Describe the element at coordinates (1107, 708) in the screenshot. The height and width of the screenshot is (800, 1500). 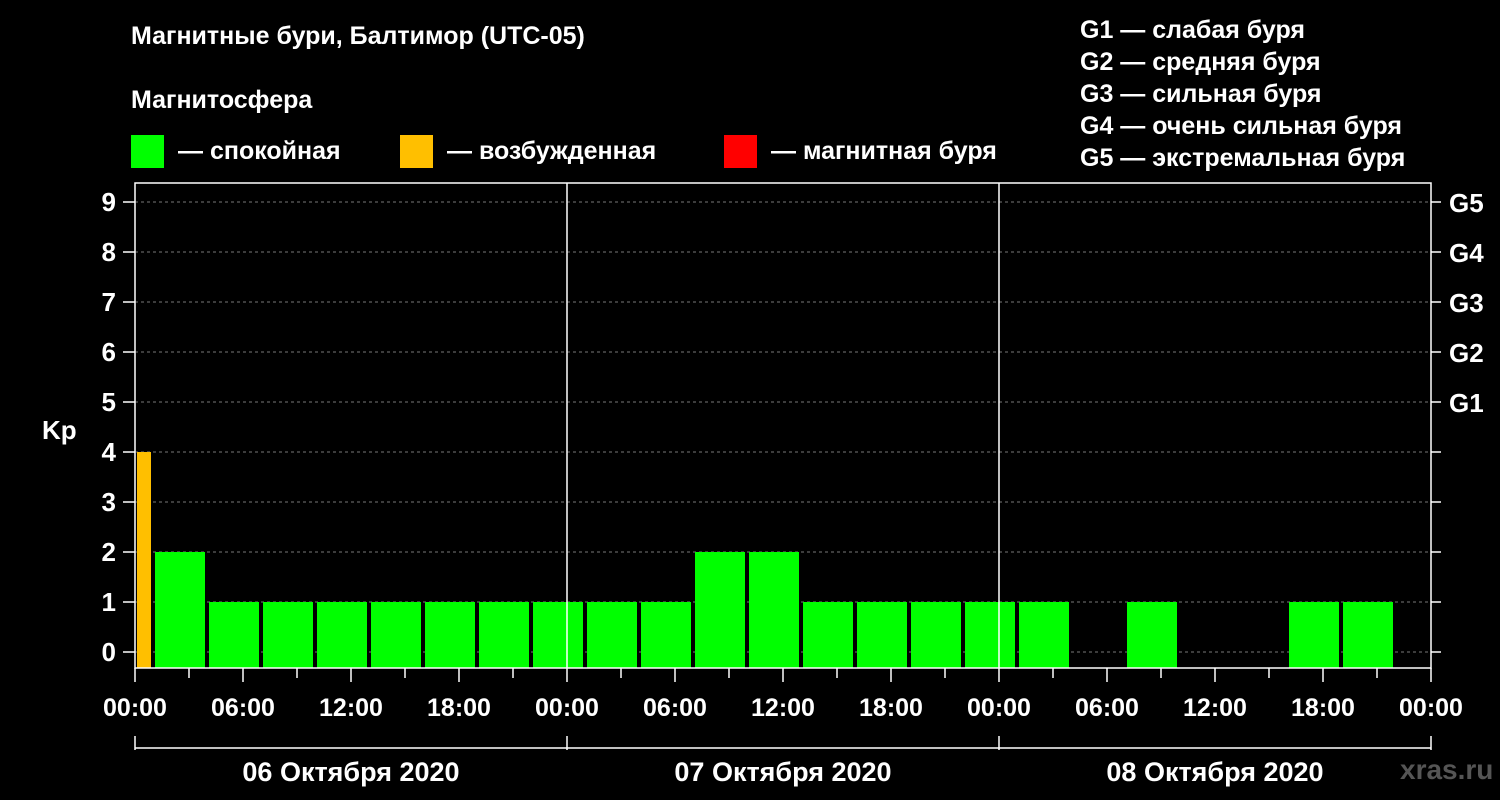
I see `x-tick-label-9: 06:00` at that location.